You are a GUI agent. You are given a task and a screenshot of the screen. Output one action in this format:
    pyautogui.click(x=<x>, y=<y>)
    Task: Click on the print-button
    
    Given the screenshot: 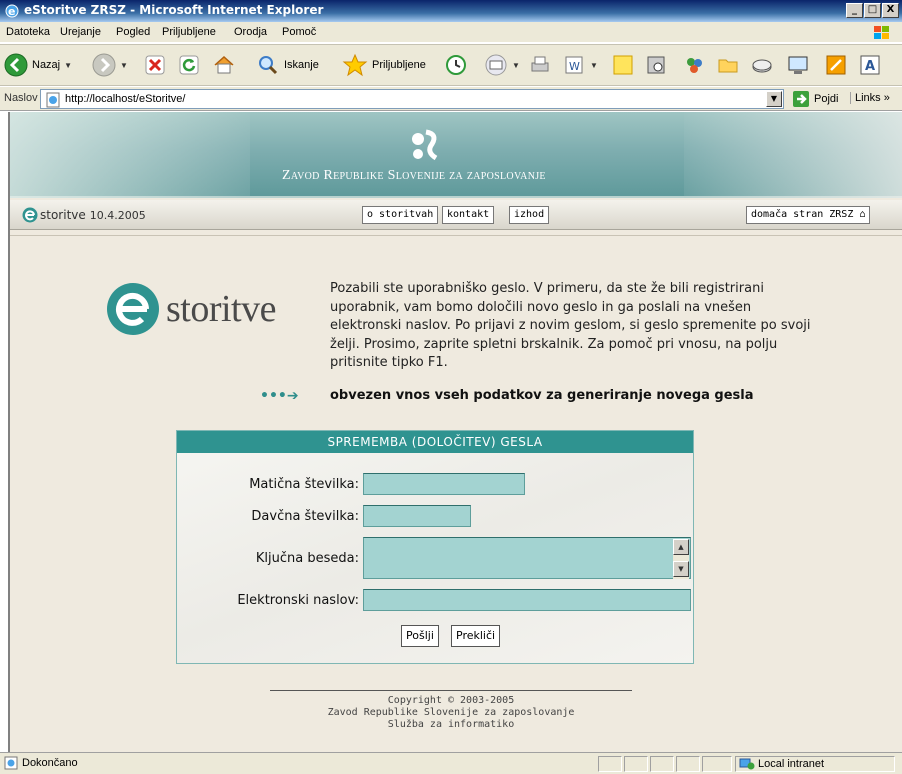 What is the action you would take?
    pyautogui.click(x=540, y=65)
    